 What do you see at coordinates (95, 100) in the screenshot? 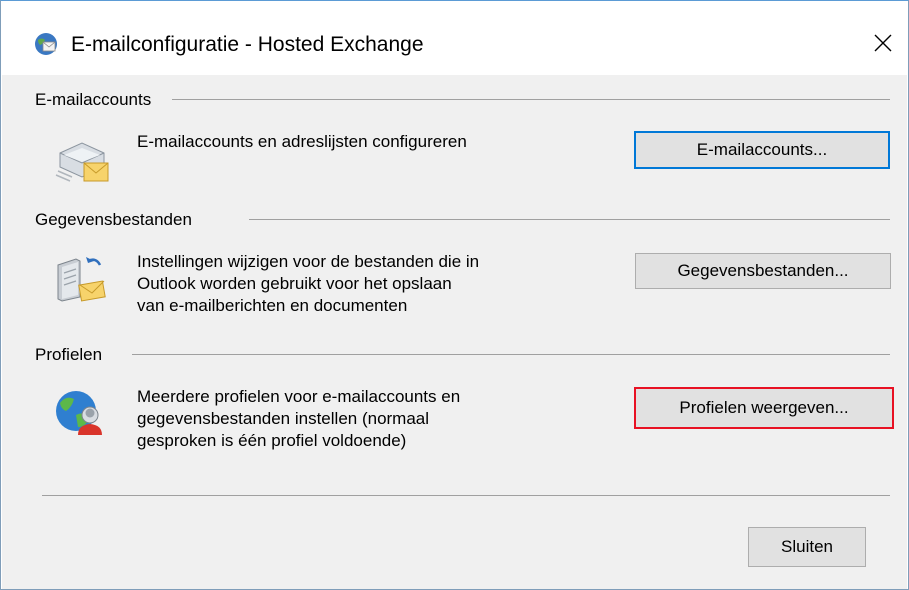
I see `email-group-header: E-mailaccounts` at bounding box center [95, 100].